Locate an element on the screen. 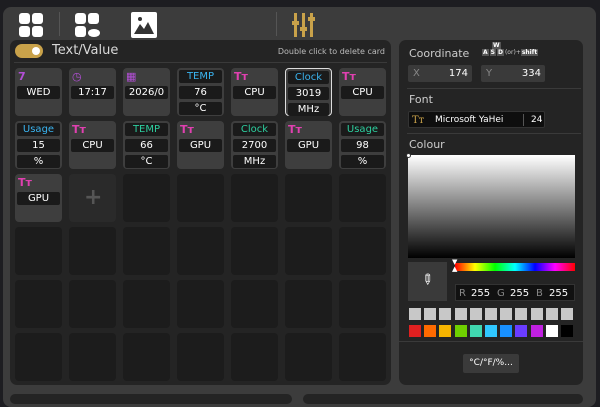  card-value: 76 is located at coordinates (200, 92).